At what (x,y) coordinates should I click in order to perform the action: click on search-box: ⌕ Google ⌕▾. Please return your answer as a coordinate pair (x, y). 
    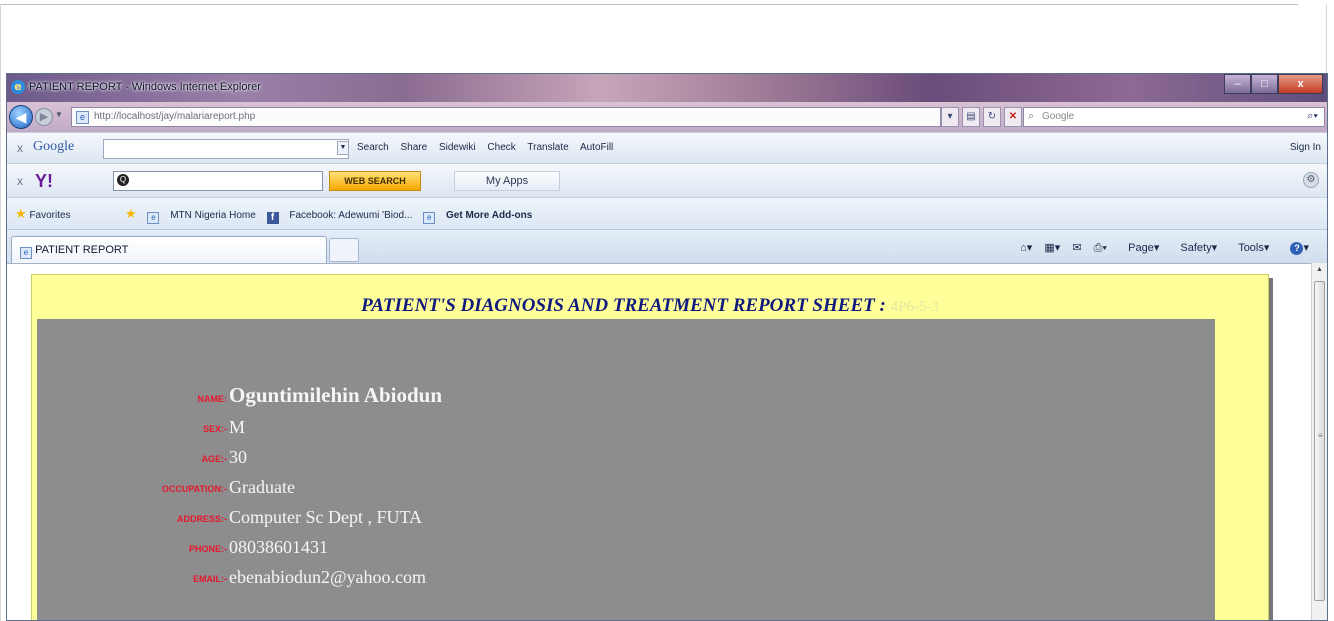
    Looking at the image, I should click on (1174, 117).